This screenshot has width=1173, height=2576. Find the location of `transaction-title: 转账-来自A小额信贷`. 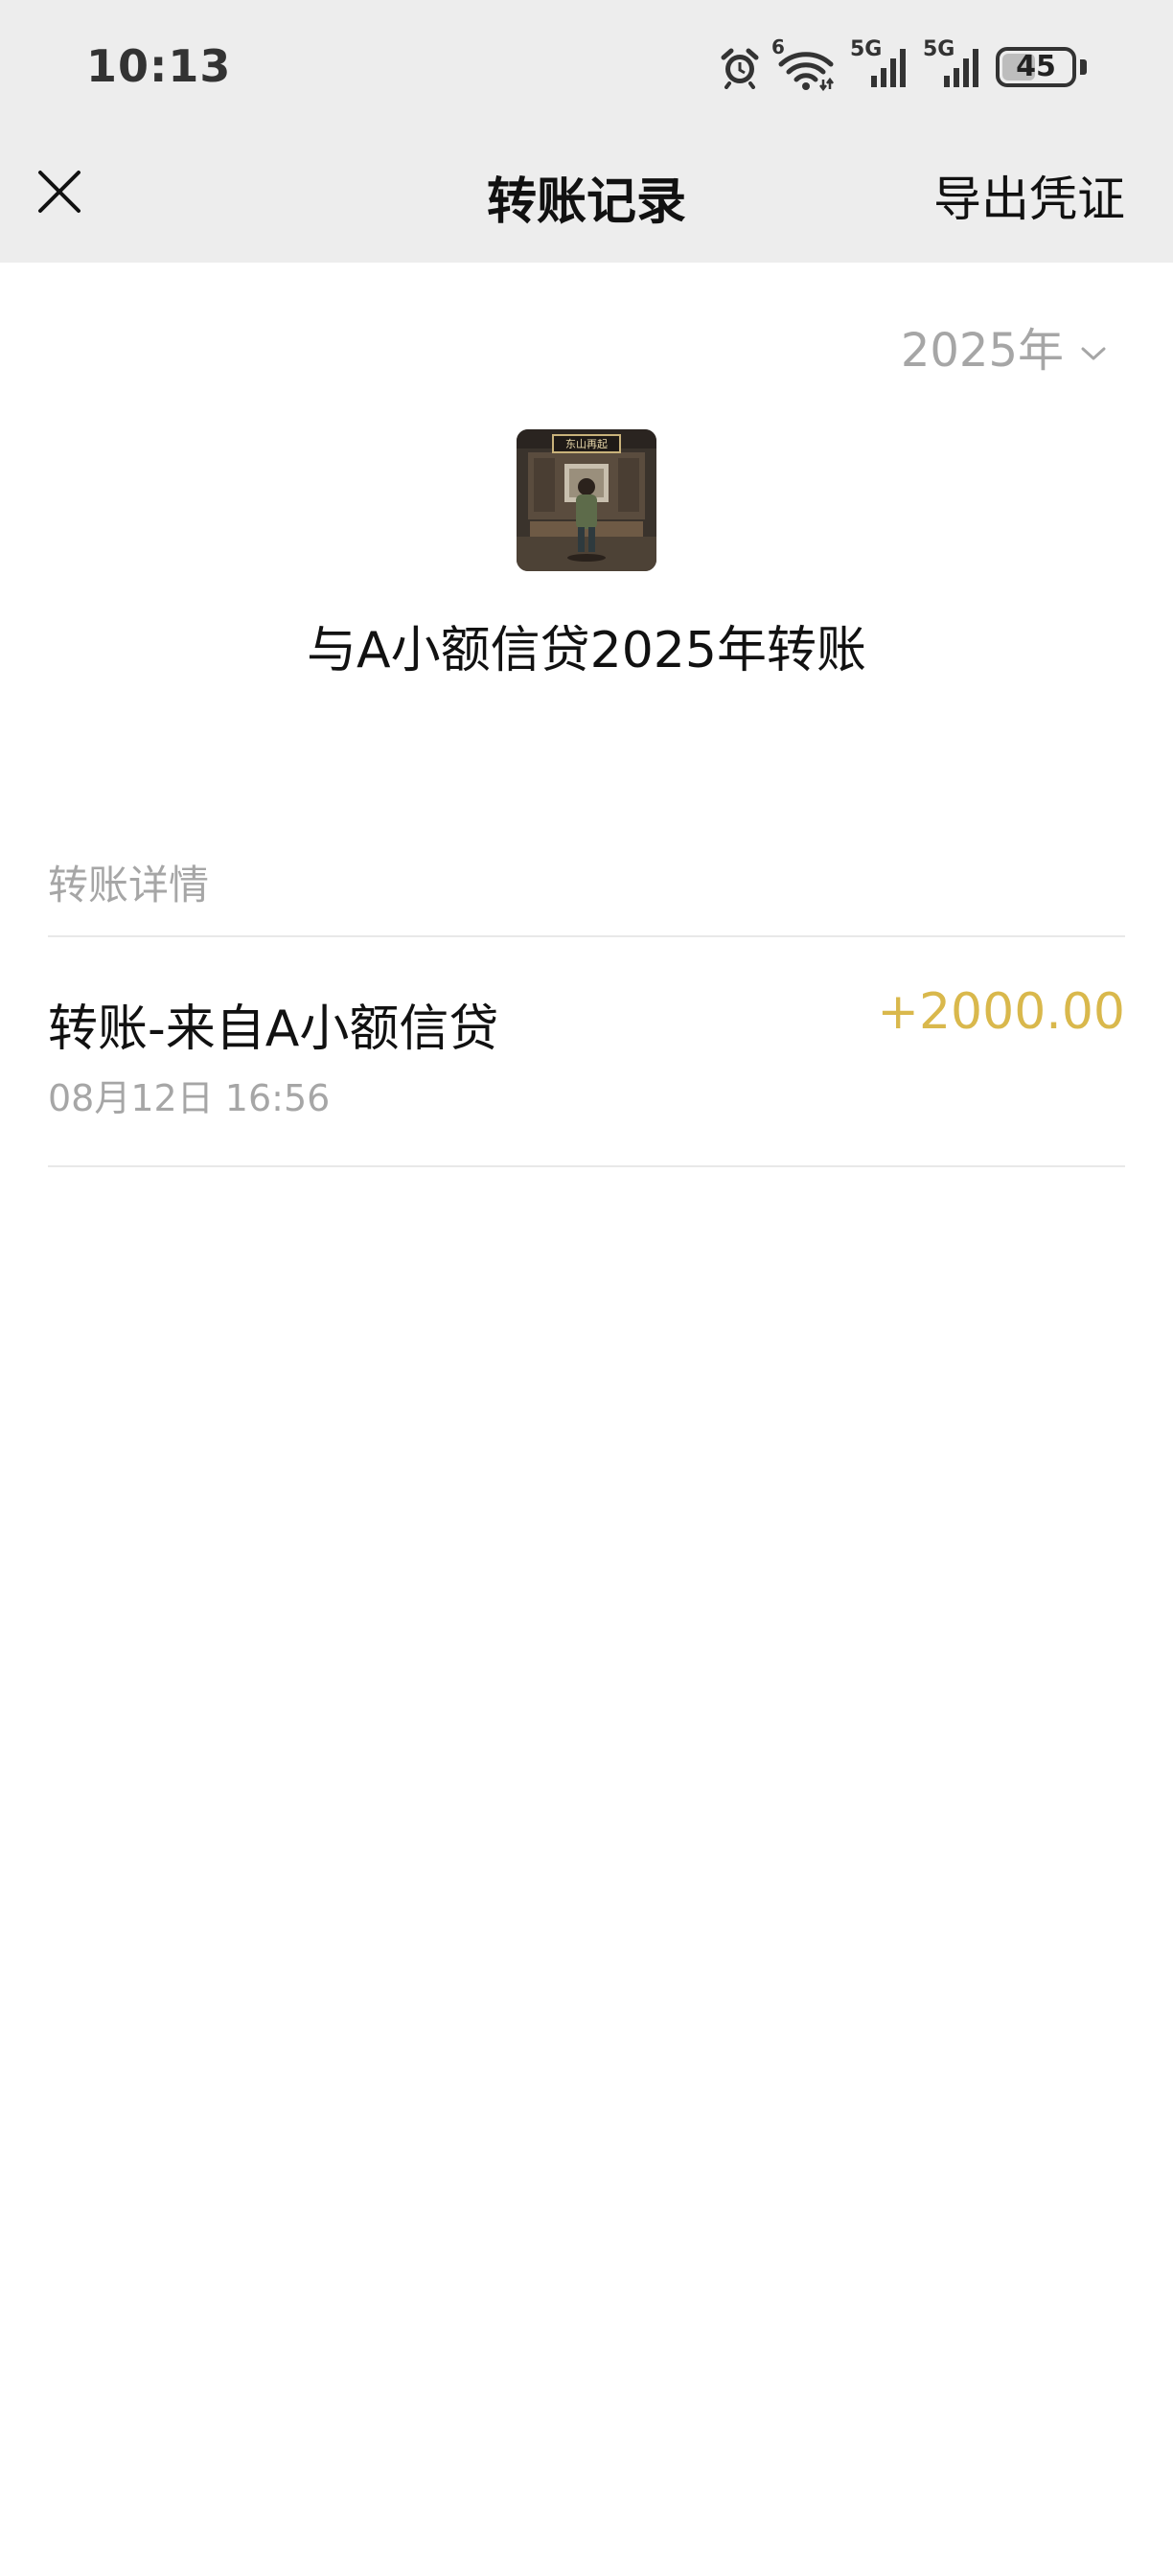

transaction-title: 转账-来自A小额信贷 is located at coordinates (273, 1029).